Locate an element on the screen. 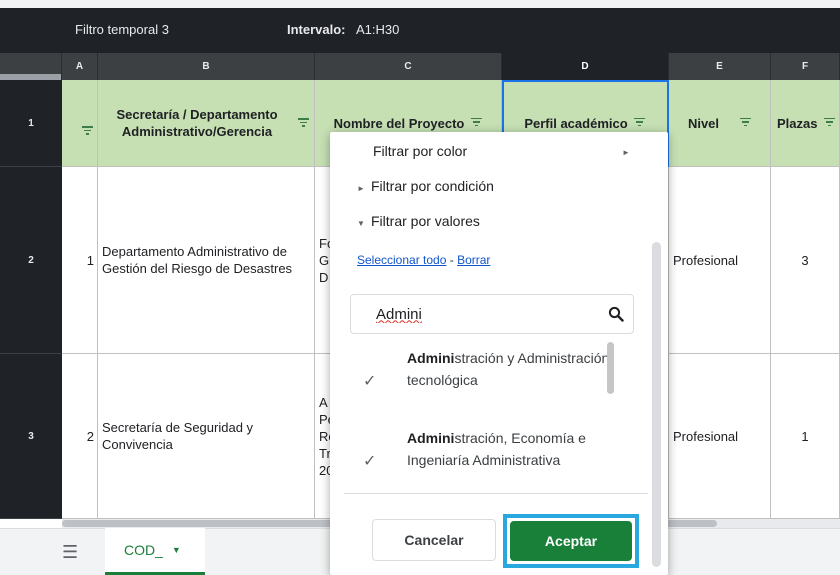 This screenshot has height=575, width=840. cell-f3: 1 is located at coordinates (805, 436).